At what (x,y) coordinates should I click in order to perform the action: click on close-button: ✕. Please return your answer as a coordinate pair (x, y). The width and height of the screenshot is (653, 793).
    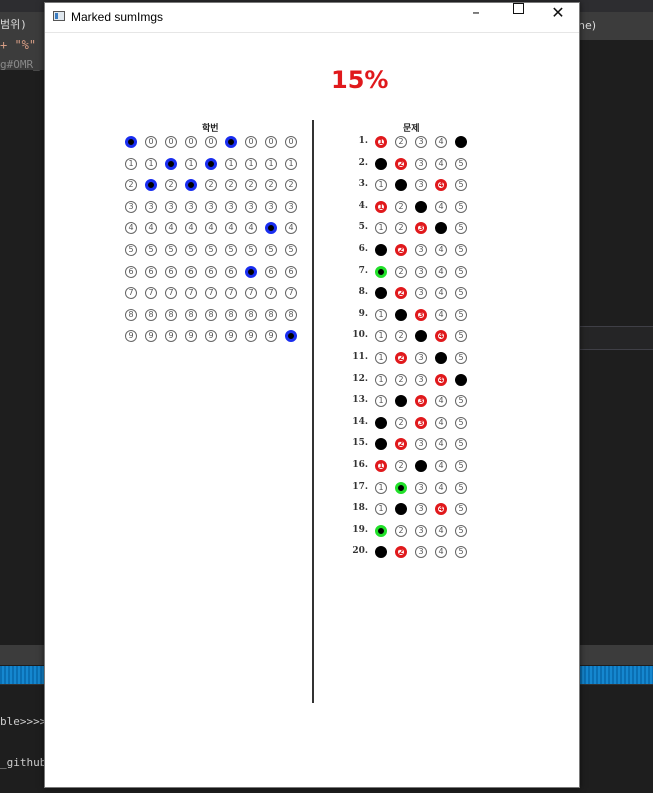
    Looking at the image, I should click on (558, 17).